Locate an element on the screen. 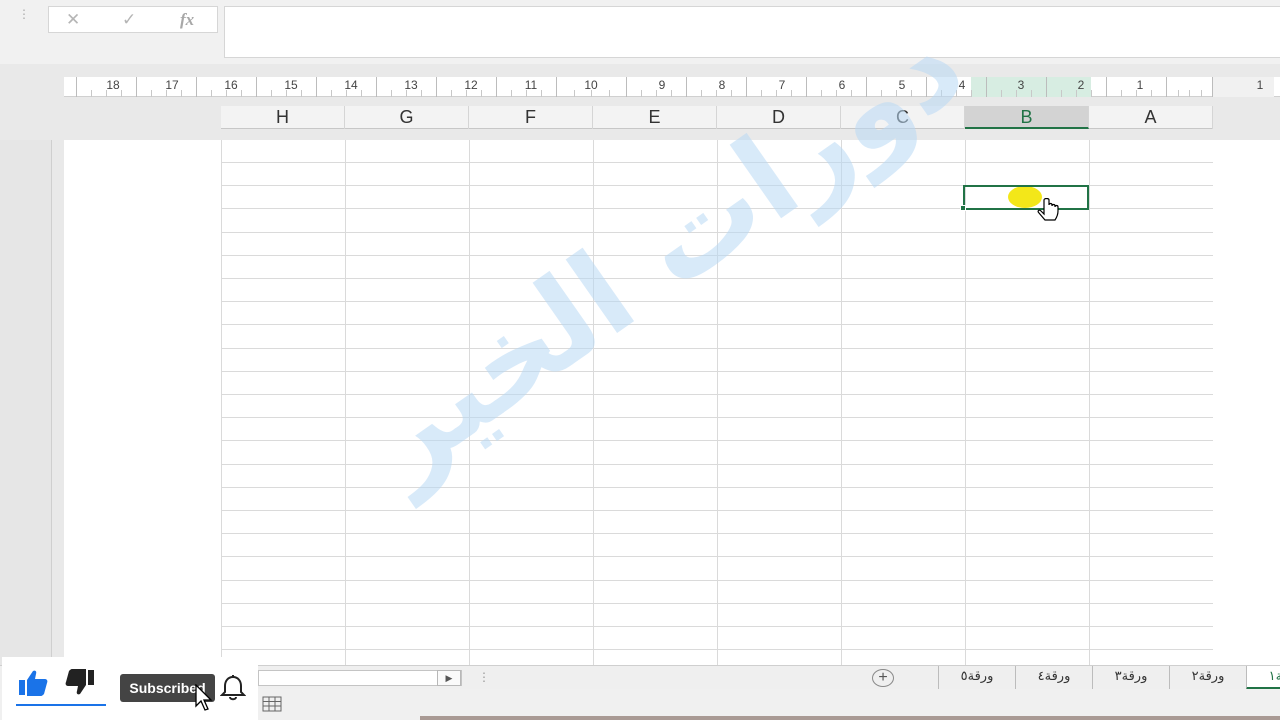 This screenshot has width=1280, height=720. column-header-a: A is located at coordinates (1151, 117).